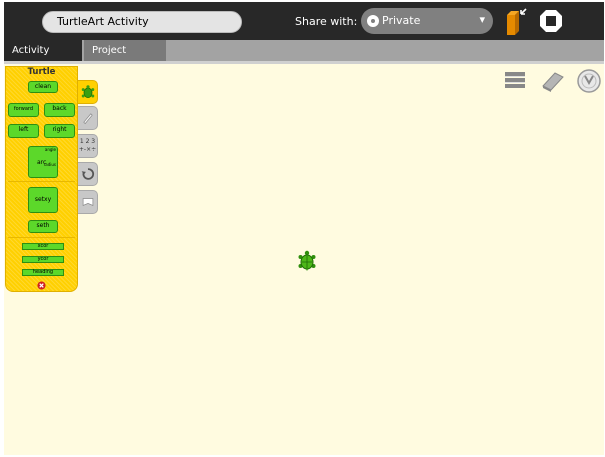  What do you see at coordinates (43, 87) in the screenshot?
I see `clean-block: clean` at bounding box center [43, 87].